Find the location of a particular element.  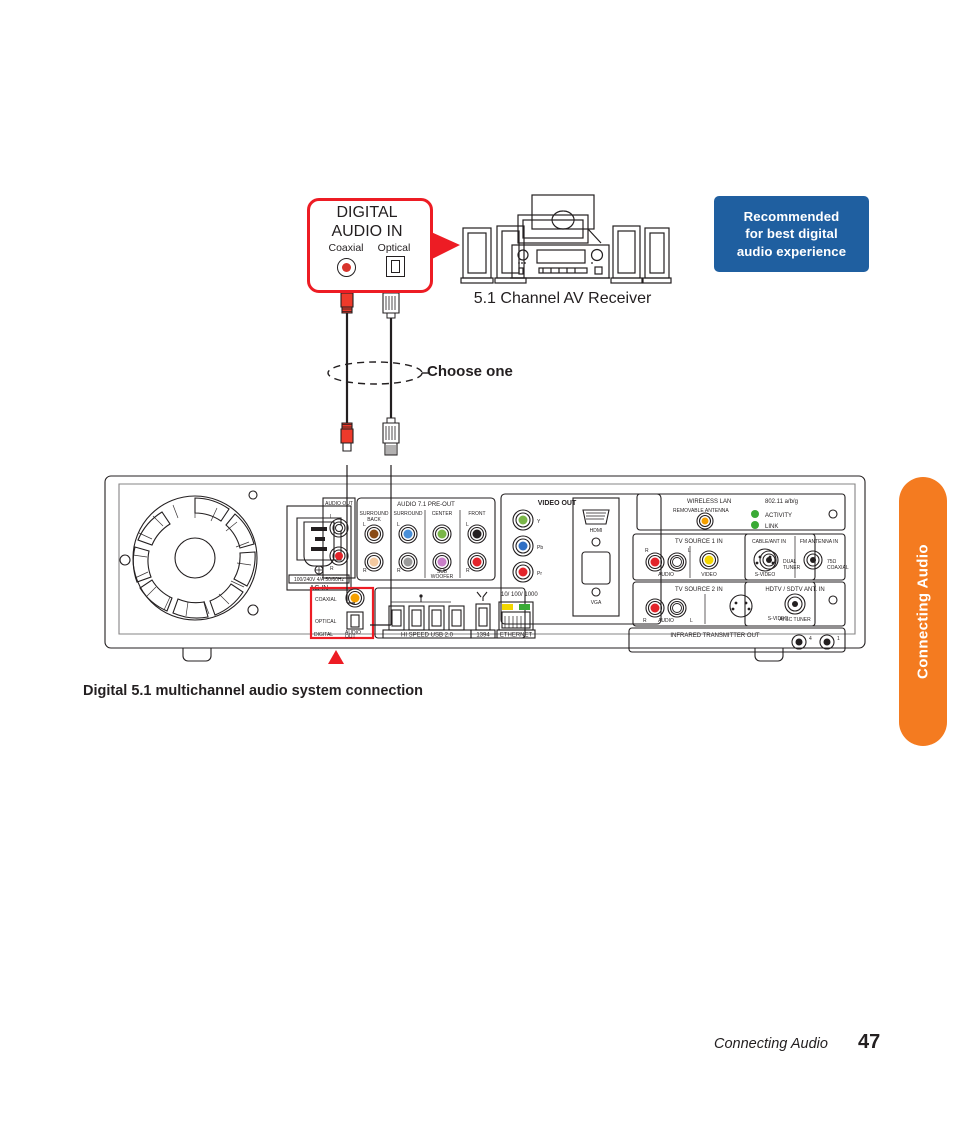

callout-optical-label: Optical is located at coordinates (394, 248).